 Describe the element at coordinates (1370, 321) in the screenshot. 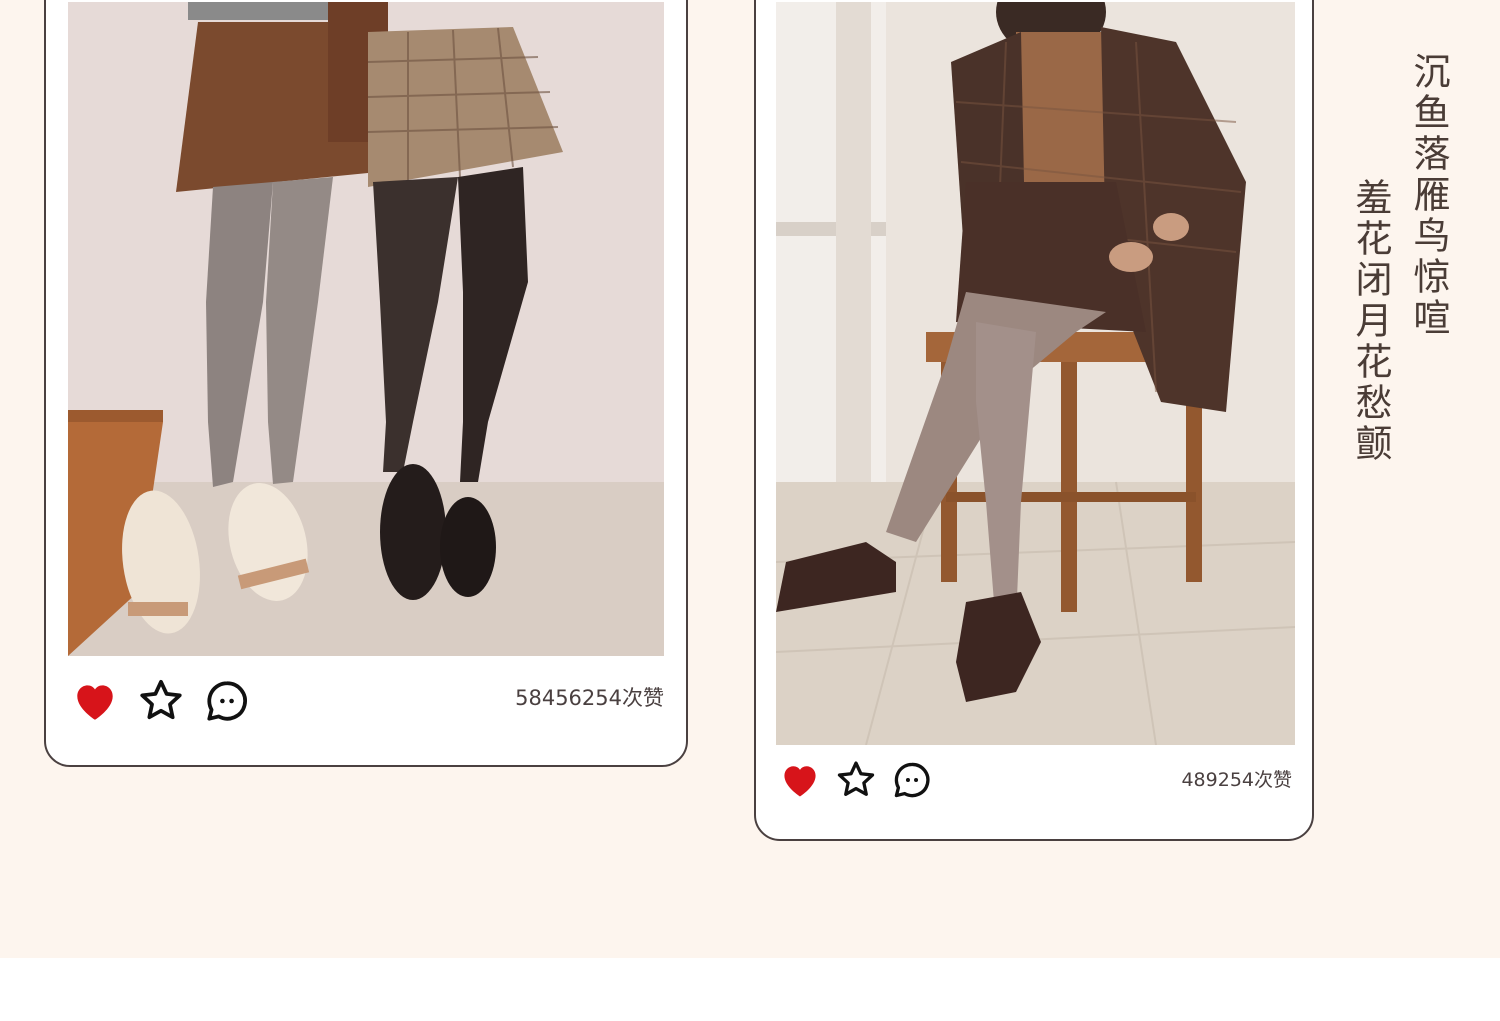

I see `poem-line-2: 羞花闭月花愁颤` at that location.